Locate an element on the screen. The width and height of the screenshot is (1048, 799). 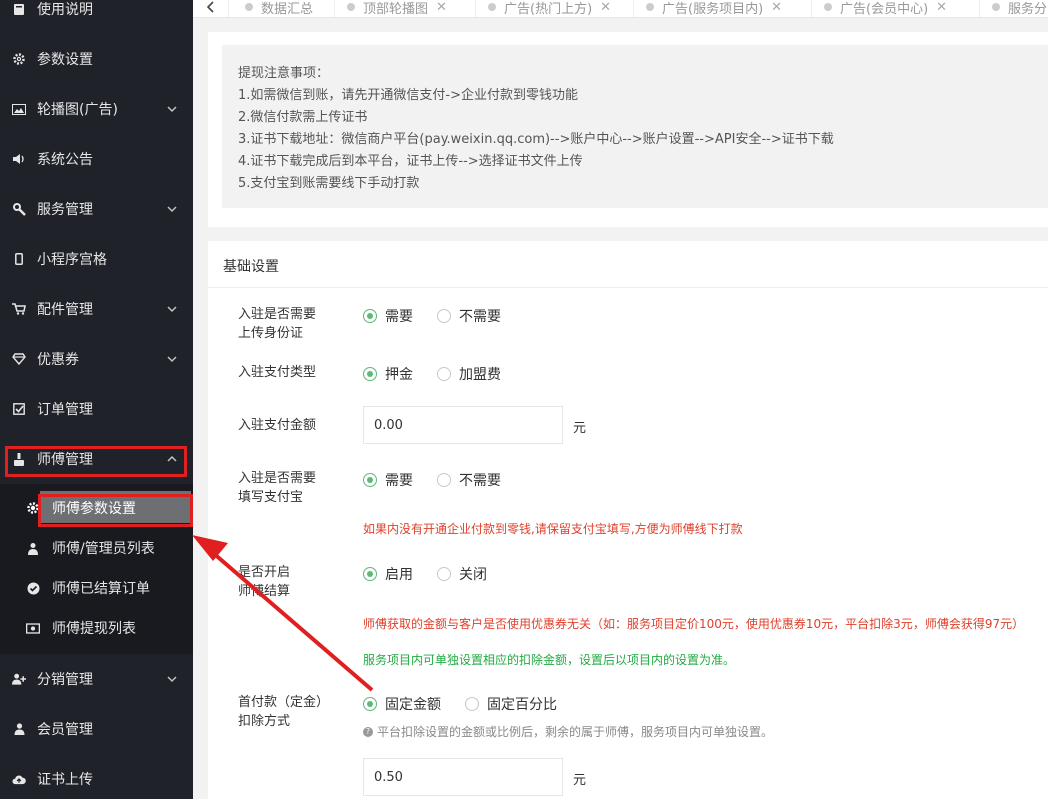
sidebar-item-members: 会员管理 is located at coordinates (96, 729).